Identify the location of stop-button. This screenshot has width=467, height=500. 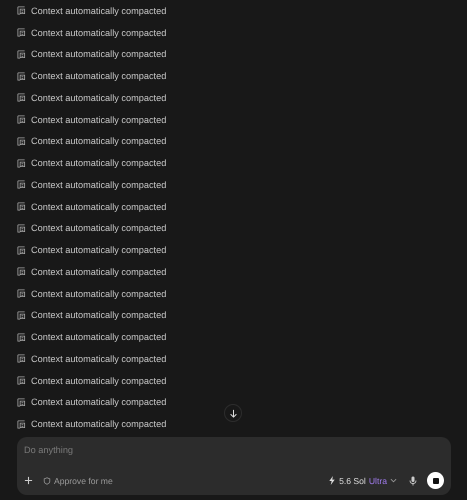
(435, 480).